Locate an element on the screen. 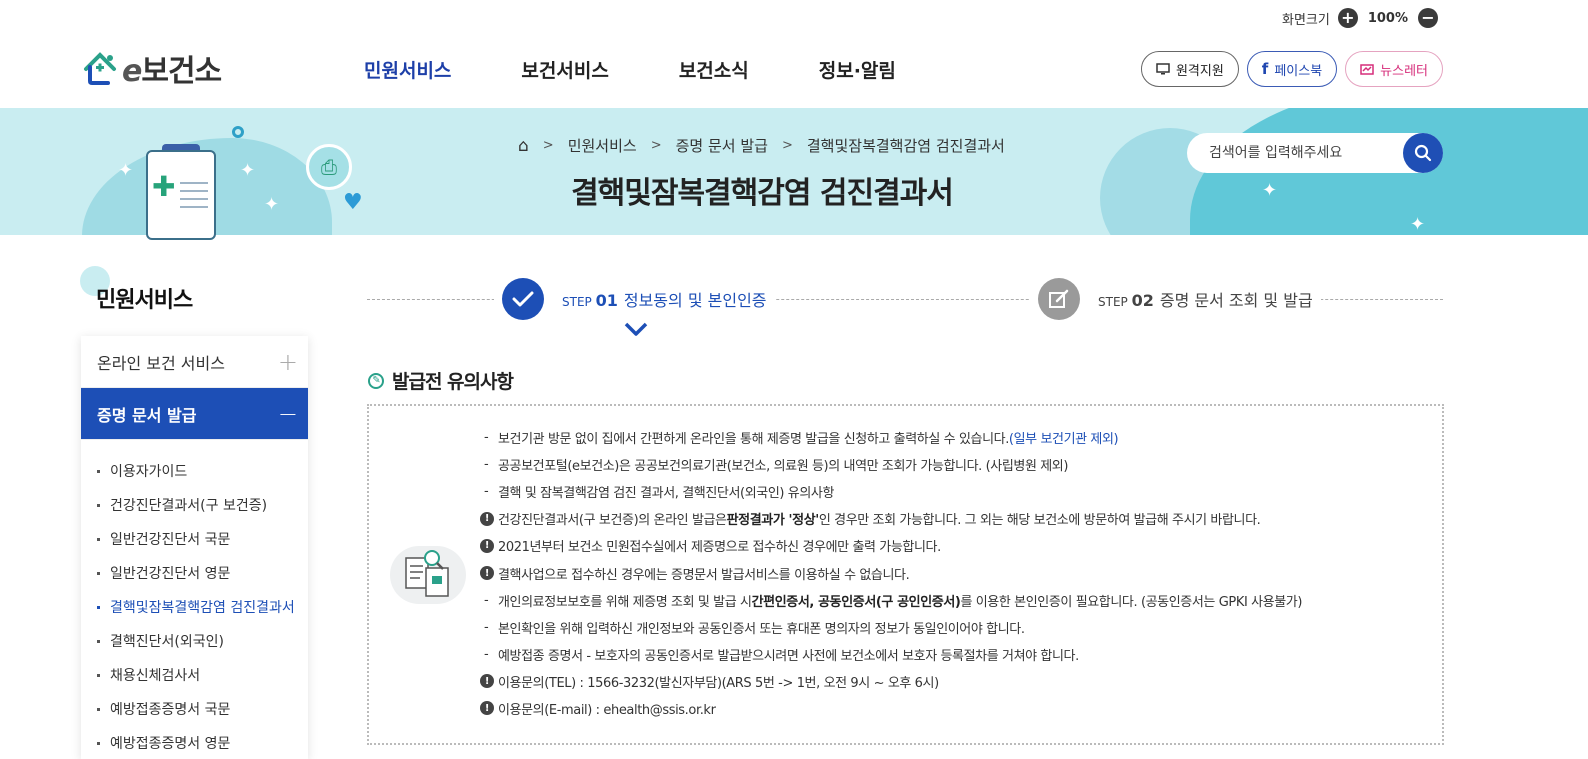 The height and width of the screenshot is (759, 1588). step-01: STEP 01 정보동의 및 본인인증 is located at coordinates (634, 299).